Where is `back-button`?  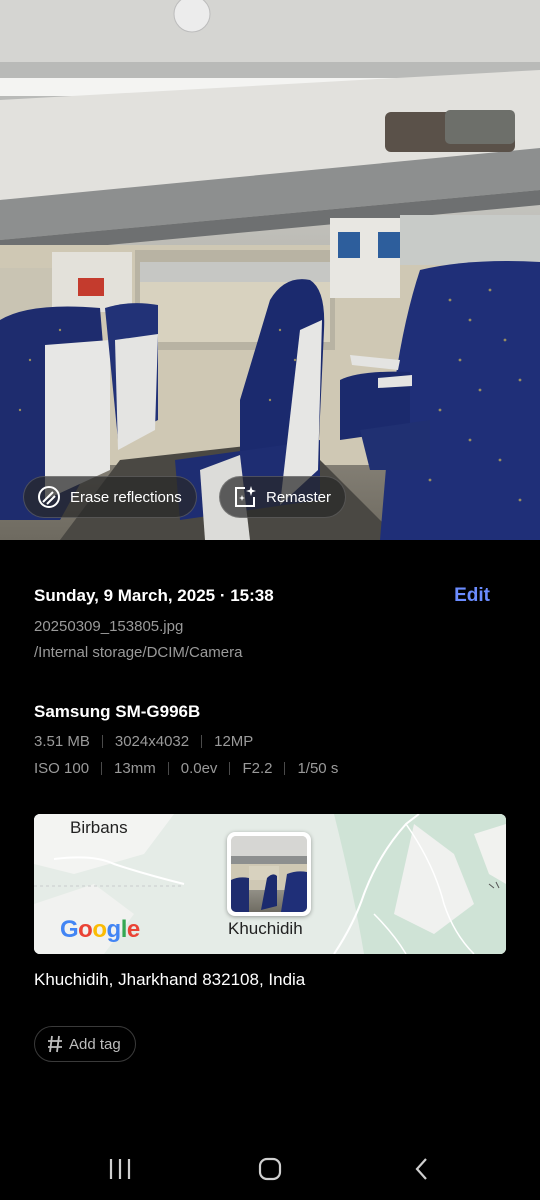
back-button is located at coordinates (422, 1169).